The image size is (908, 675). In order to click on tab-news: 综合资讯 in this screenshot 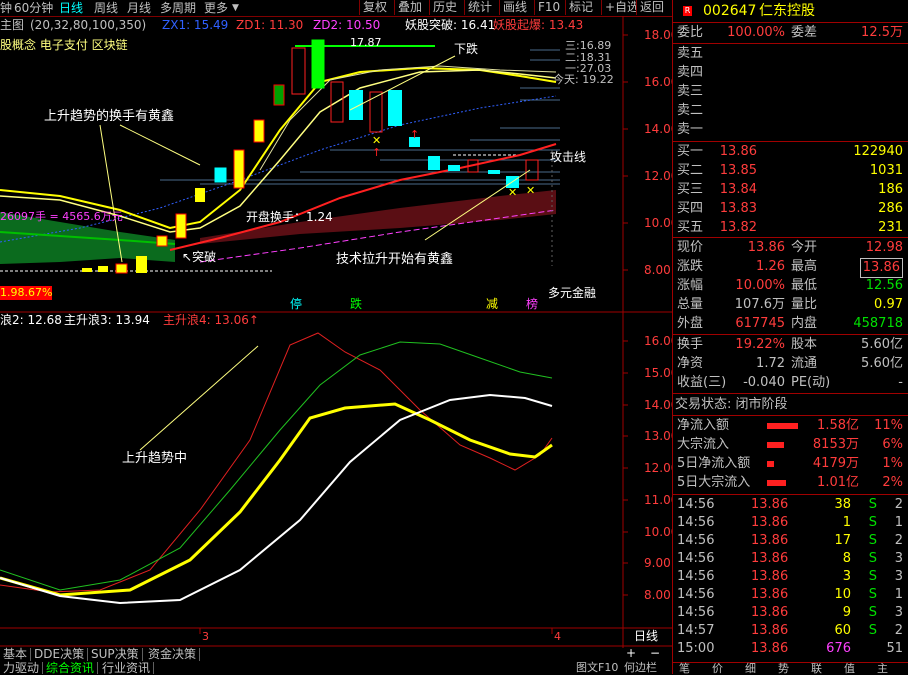, I will do `click(71, 668)`.